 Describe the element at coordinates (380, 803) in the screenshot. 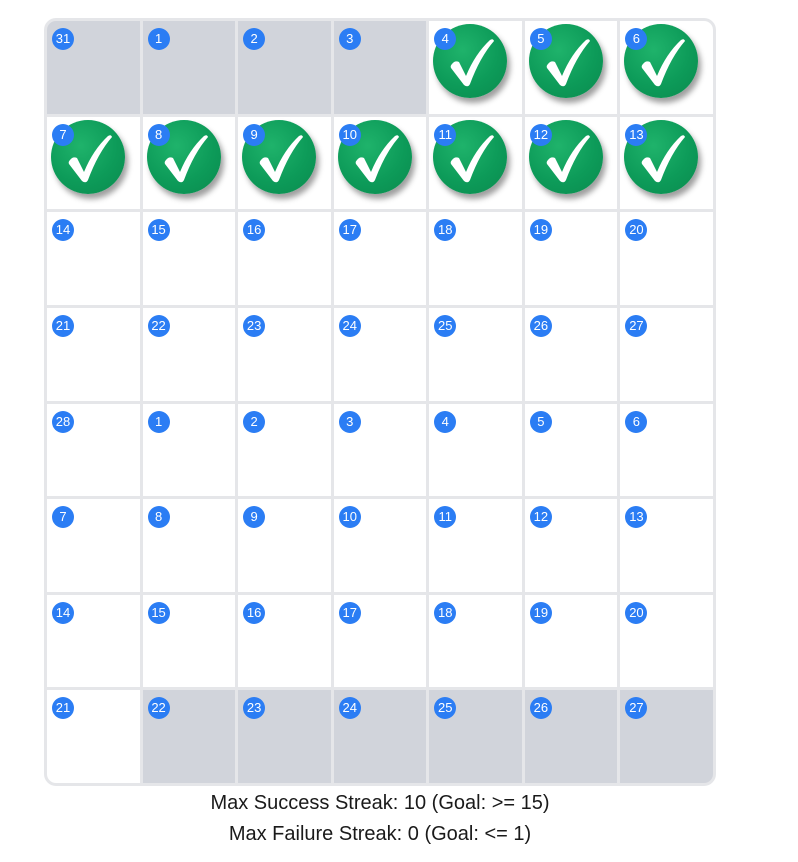

I see `max-success-streak: Max Success Streak: 10 (Goal: >= 15)` at that location.